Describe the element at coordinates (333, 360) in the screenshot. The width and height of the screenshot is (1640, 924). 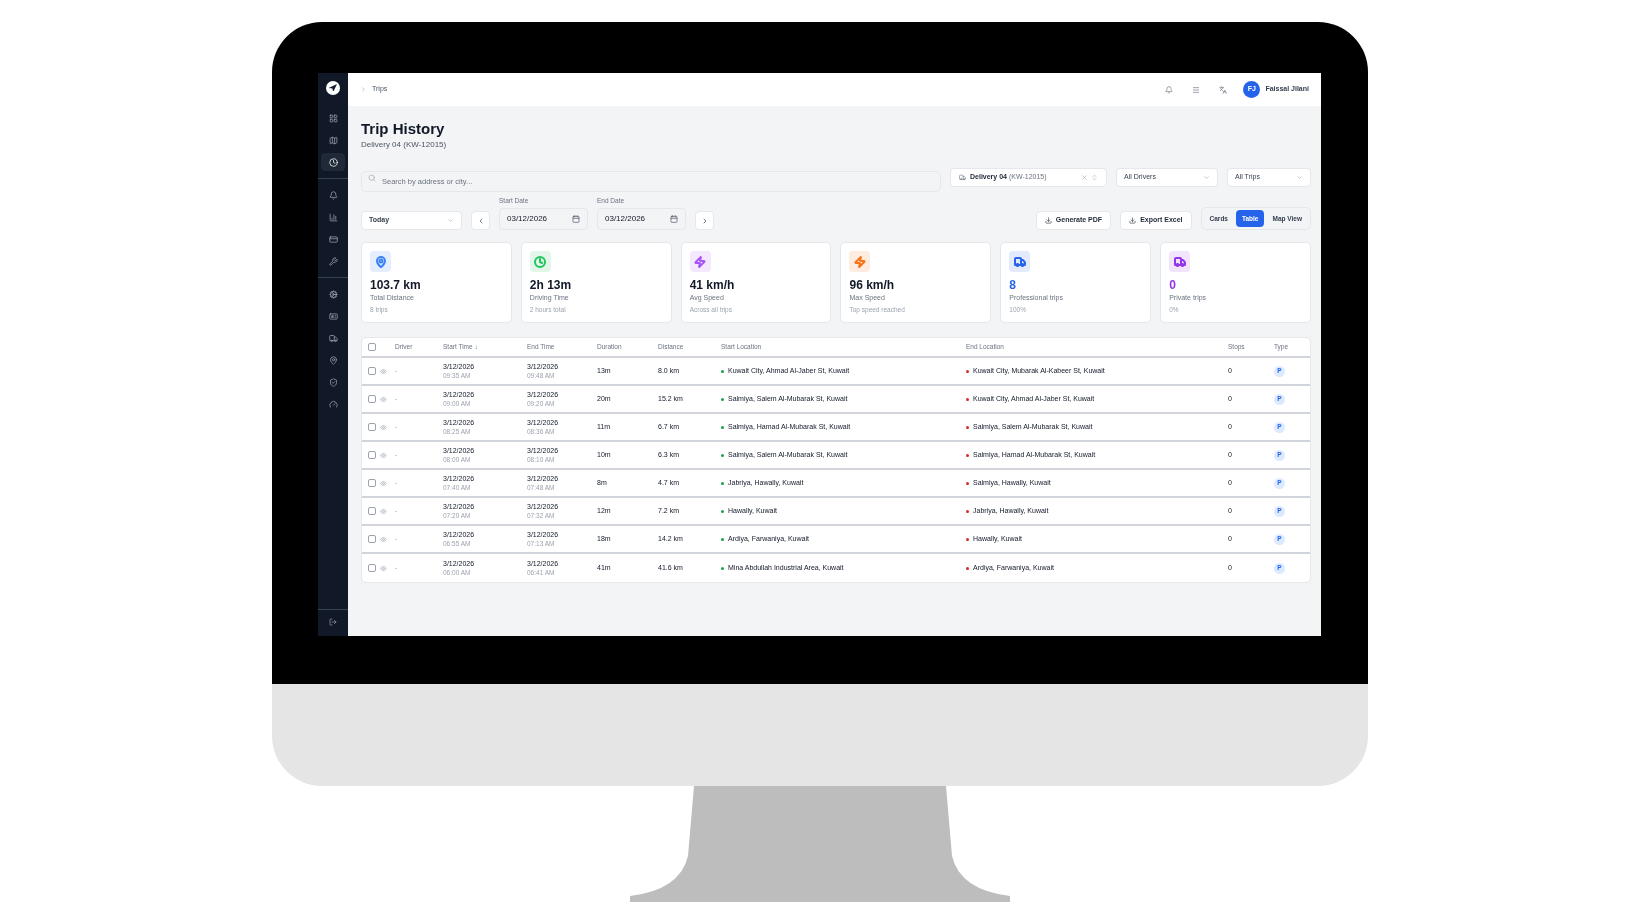
I see `map-pin-icon` at that location.